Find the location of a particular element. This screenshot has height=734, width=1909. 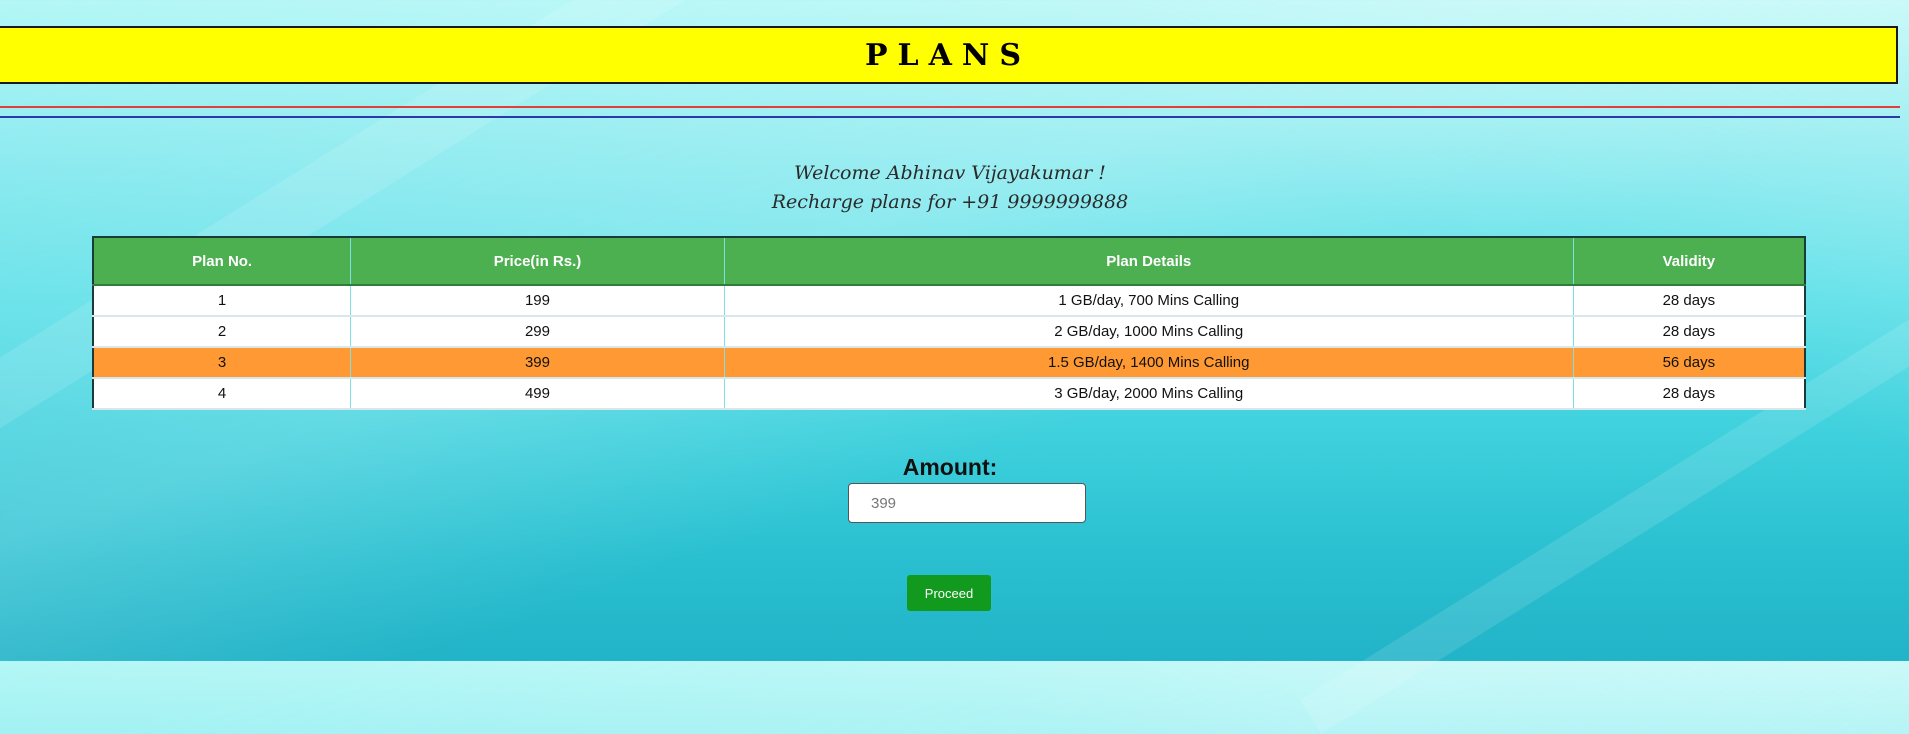

cell-plan-details: 1 GB/day, 700 Mins Calling is located at coordinates (1149, 301).